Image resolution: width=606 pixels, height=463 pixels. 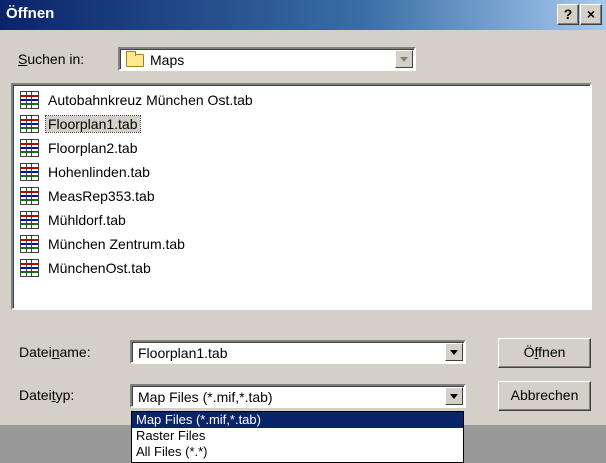 I want to click on filetype-option: Map Files (*.mif,*.tab), so click(x=297, y=420).